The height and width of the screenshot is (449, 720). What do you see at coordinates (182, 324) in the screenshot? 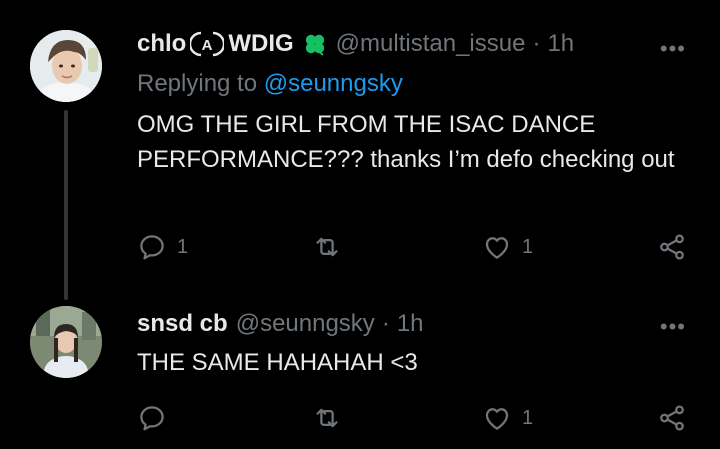
I see `display-name: snsd cb` at bounding box center [182, 324].